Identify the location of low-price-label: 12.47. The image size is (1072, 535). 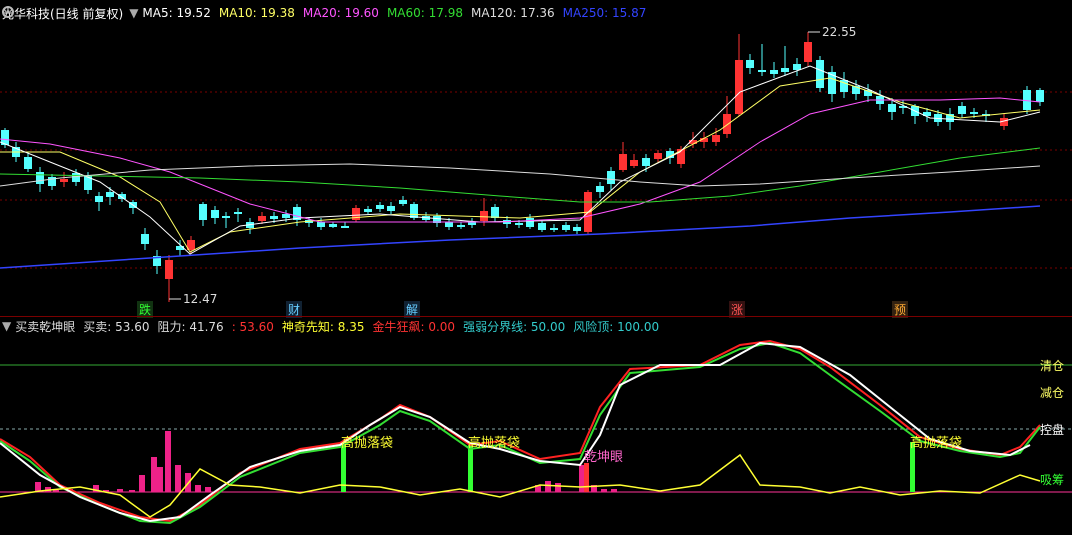
(200, 299).